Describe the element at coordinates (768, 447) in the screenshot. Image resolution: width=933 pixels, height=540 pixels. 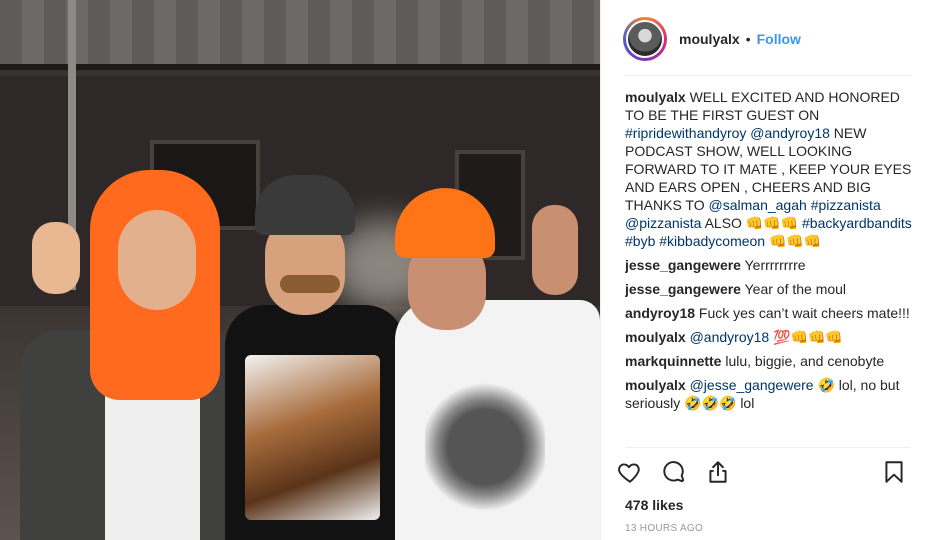
I see `actions-divider` at that location.